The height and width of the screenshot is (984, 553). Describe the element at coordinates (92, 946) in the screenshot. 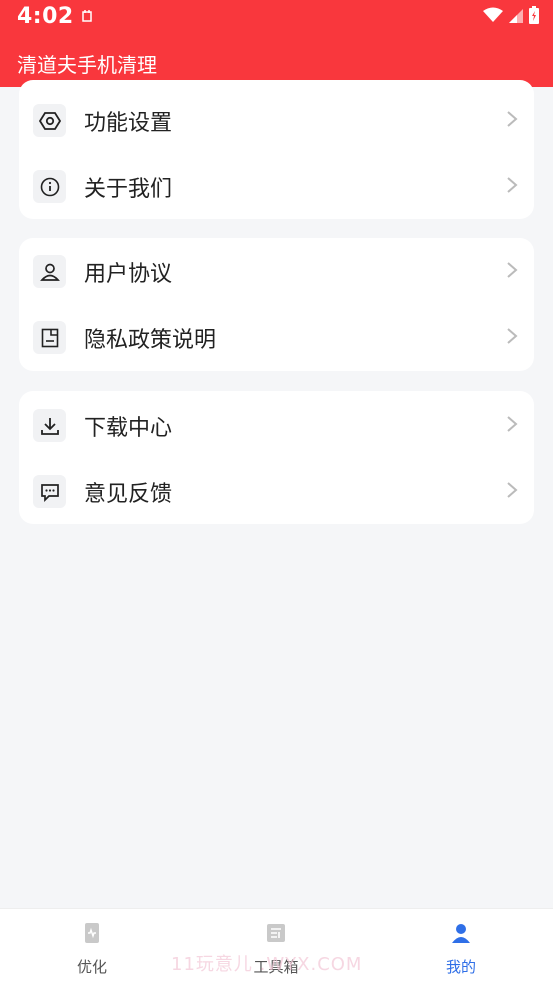

I see `tab-optimize: 优化` at that location.